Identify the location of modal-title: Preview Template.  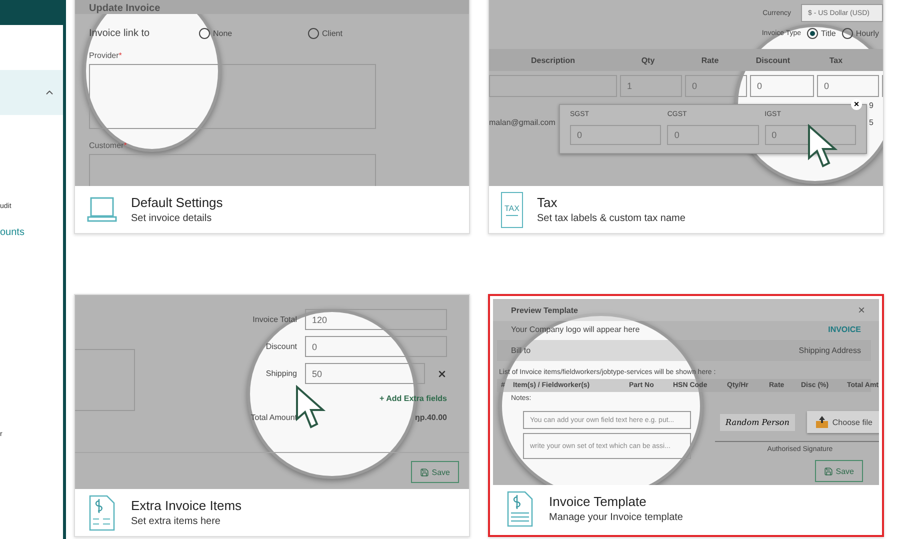
(544, 310).